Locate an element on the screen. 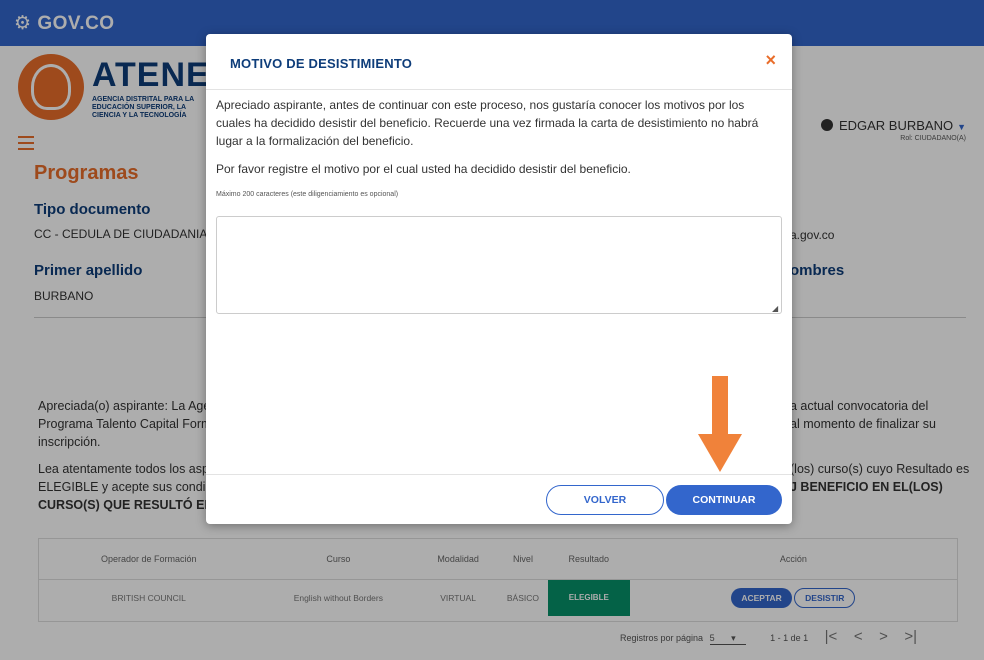 The image size is (984, 660). motivo-textarea is located at coordinates (499, 265).